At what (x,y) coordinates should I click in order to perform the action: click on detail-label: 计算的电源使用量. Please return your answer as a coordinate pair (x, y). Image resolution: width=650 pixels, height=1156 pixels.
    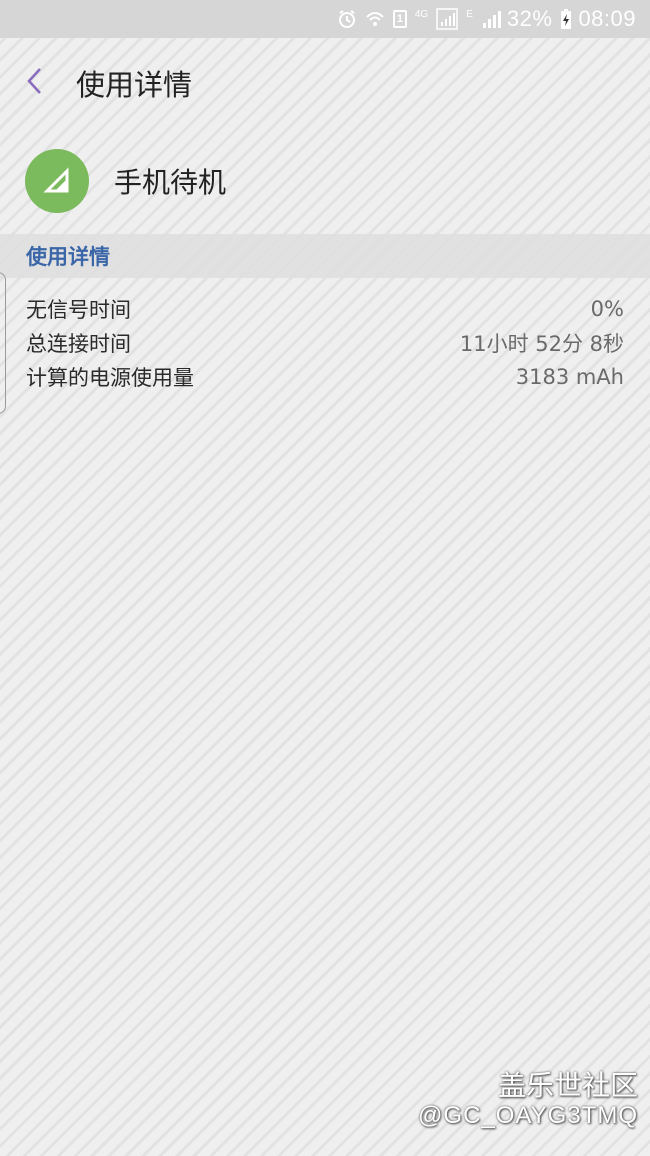
    Looking at the image, I should click on (110, 378).